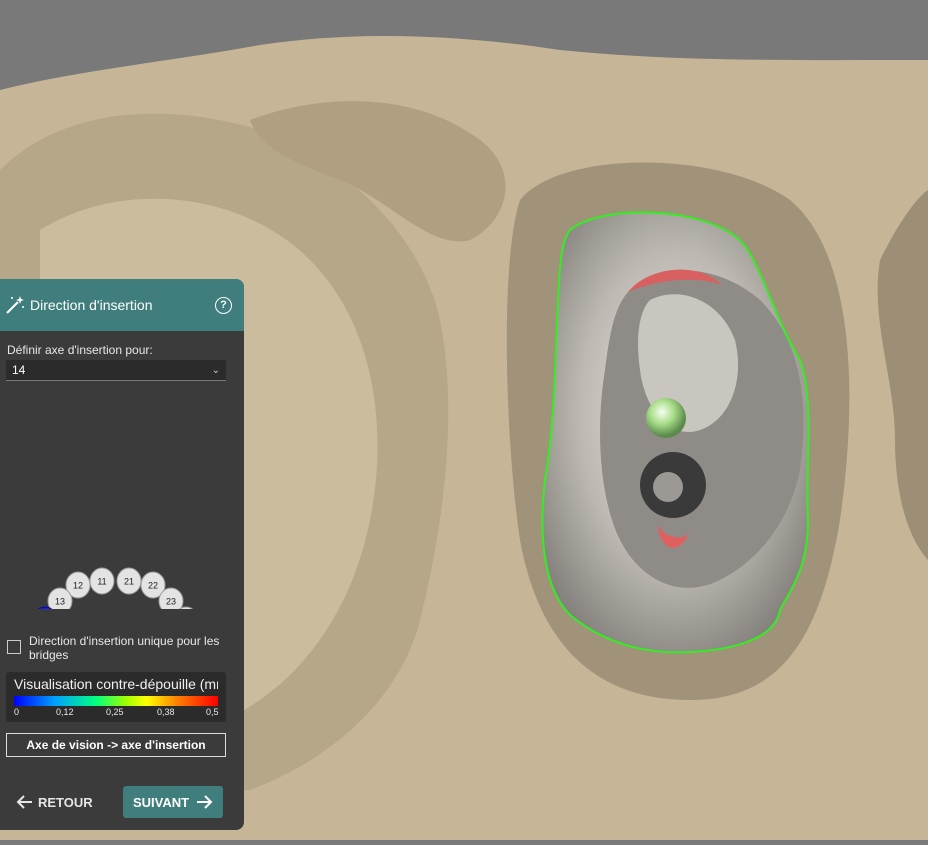  What do you see at coordinates (205, 802) in the screenshot?
I see `arrow-right-icon` at bounding box center [205, 802].